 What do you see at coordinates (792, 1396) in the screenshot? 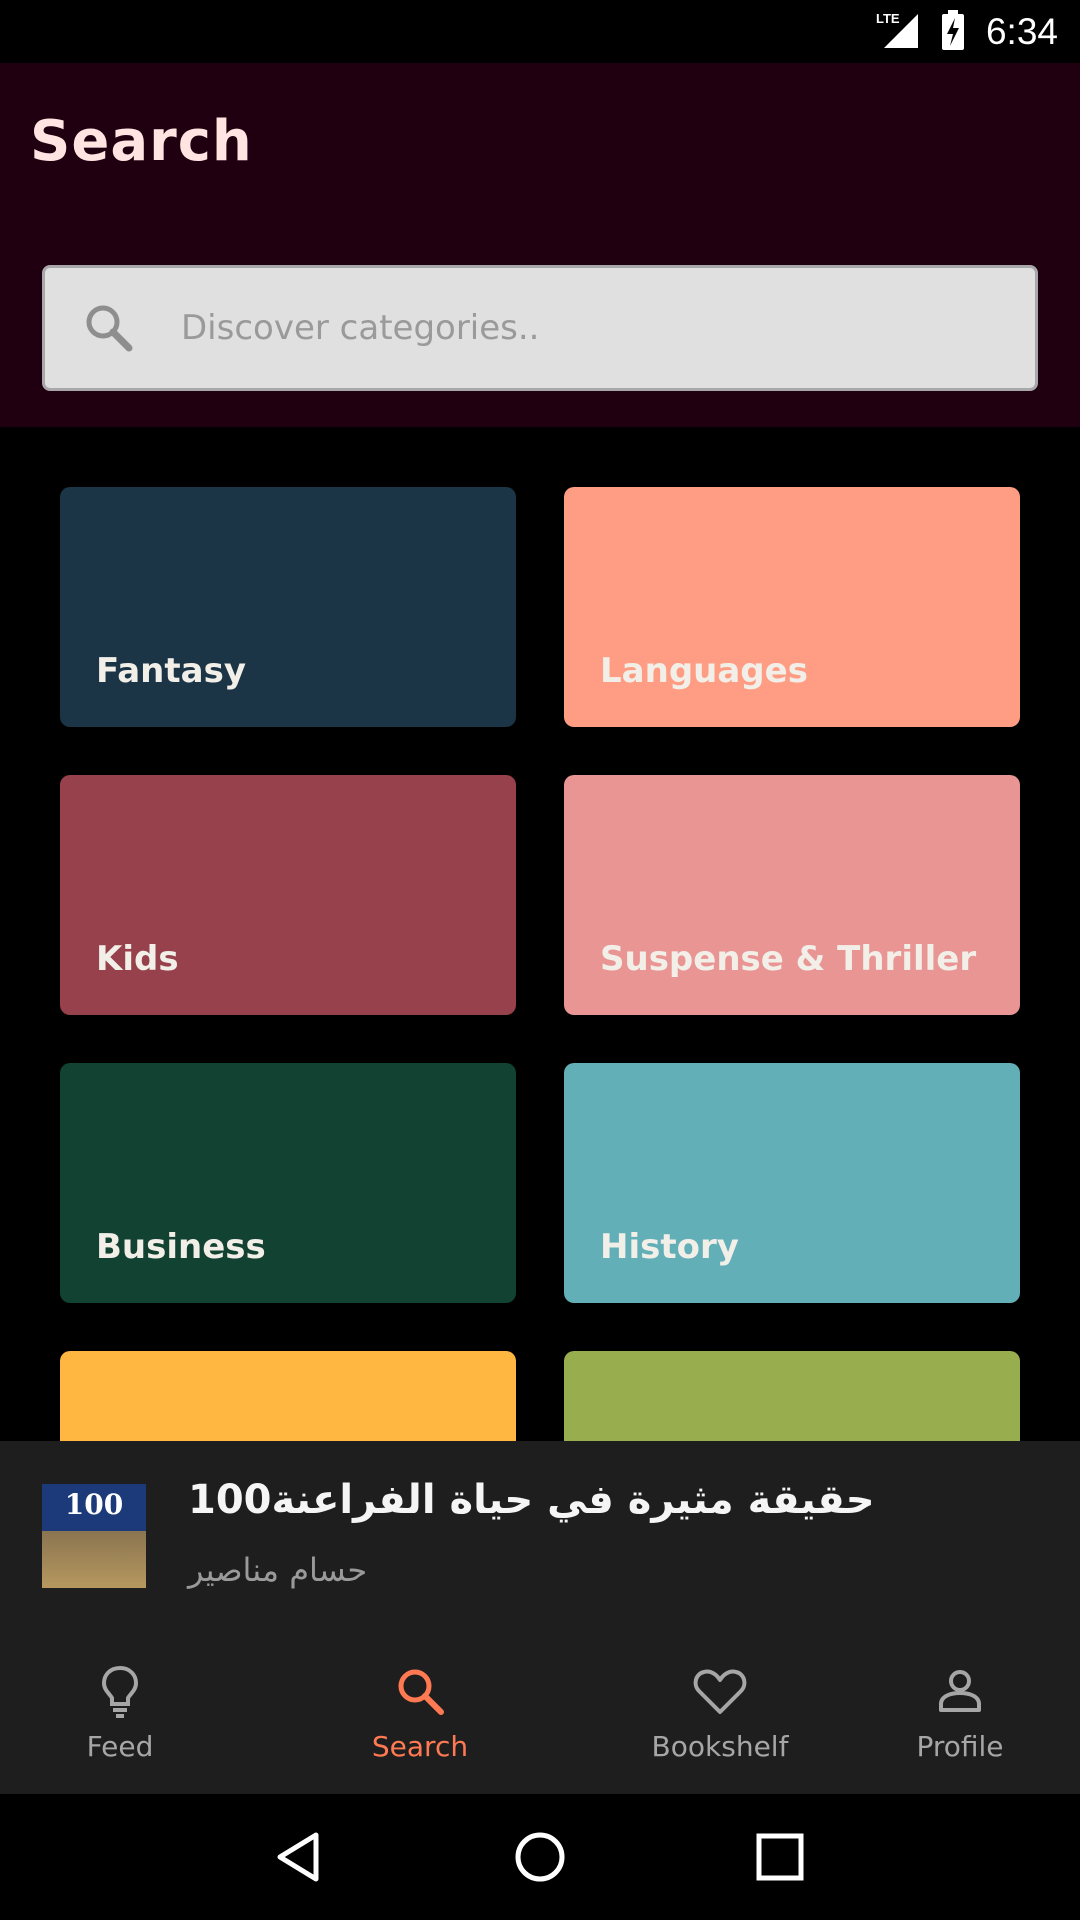
I see `category-tile-partial-right` at bounding box center [792, 1396].